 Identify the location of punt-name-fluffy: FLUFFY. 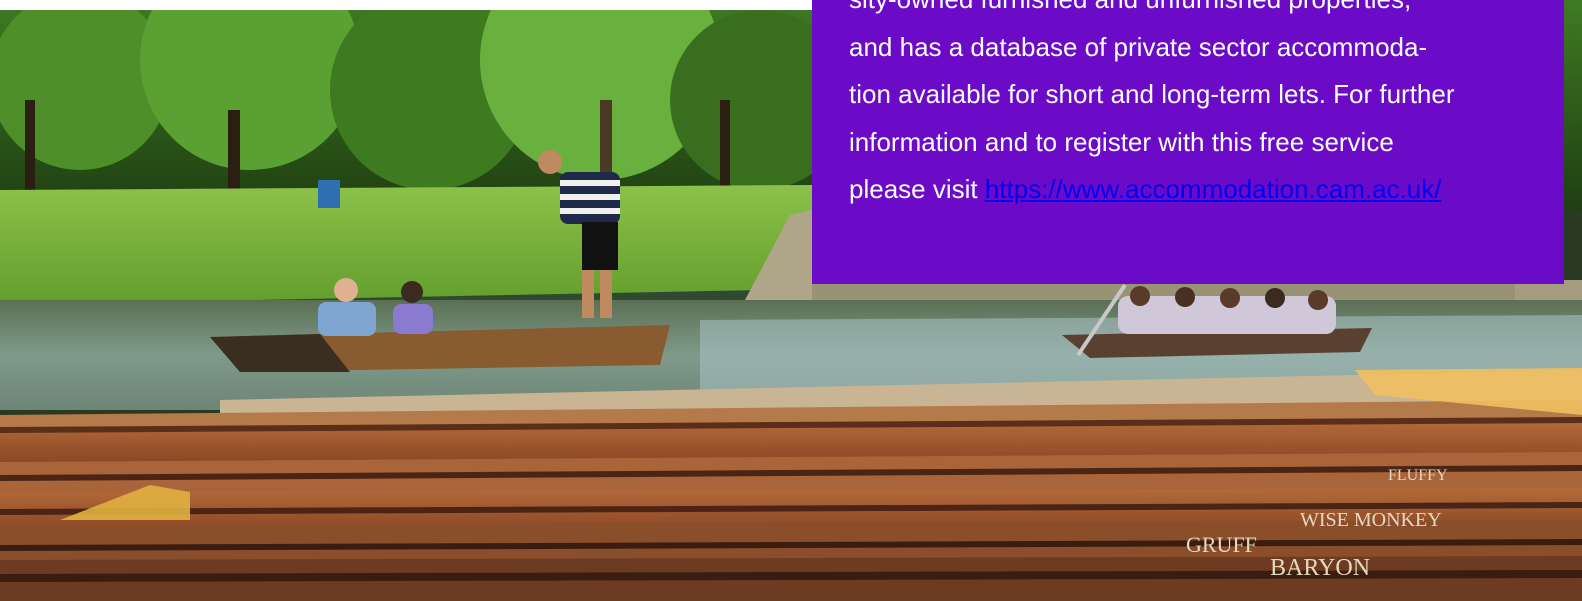
(1418, 475).